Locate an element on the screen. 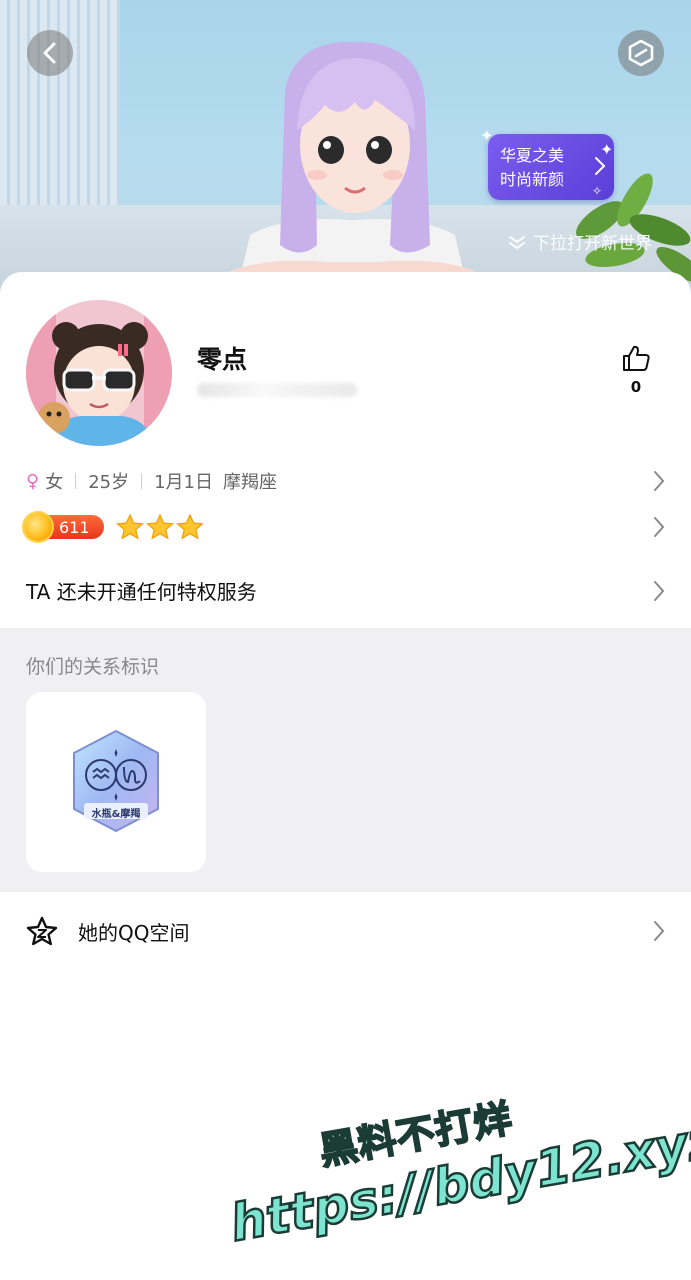 This screenshot has width=691, height=1280. privilege-row: TA 还未开通任何特权服务 is located at coordinates (346, 591).